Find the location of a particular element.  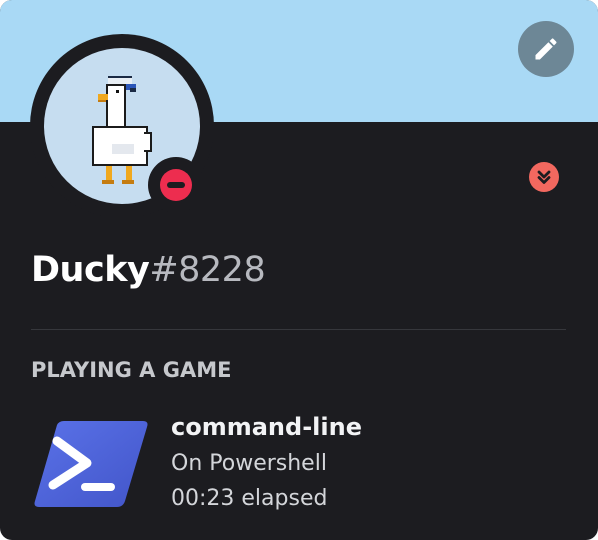

edit-profile-button is located at coordinates (546, 49).